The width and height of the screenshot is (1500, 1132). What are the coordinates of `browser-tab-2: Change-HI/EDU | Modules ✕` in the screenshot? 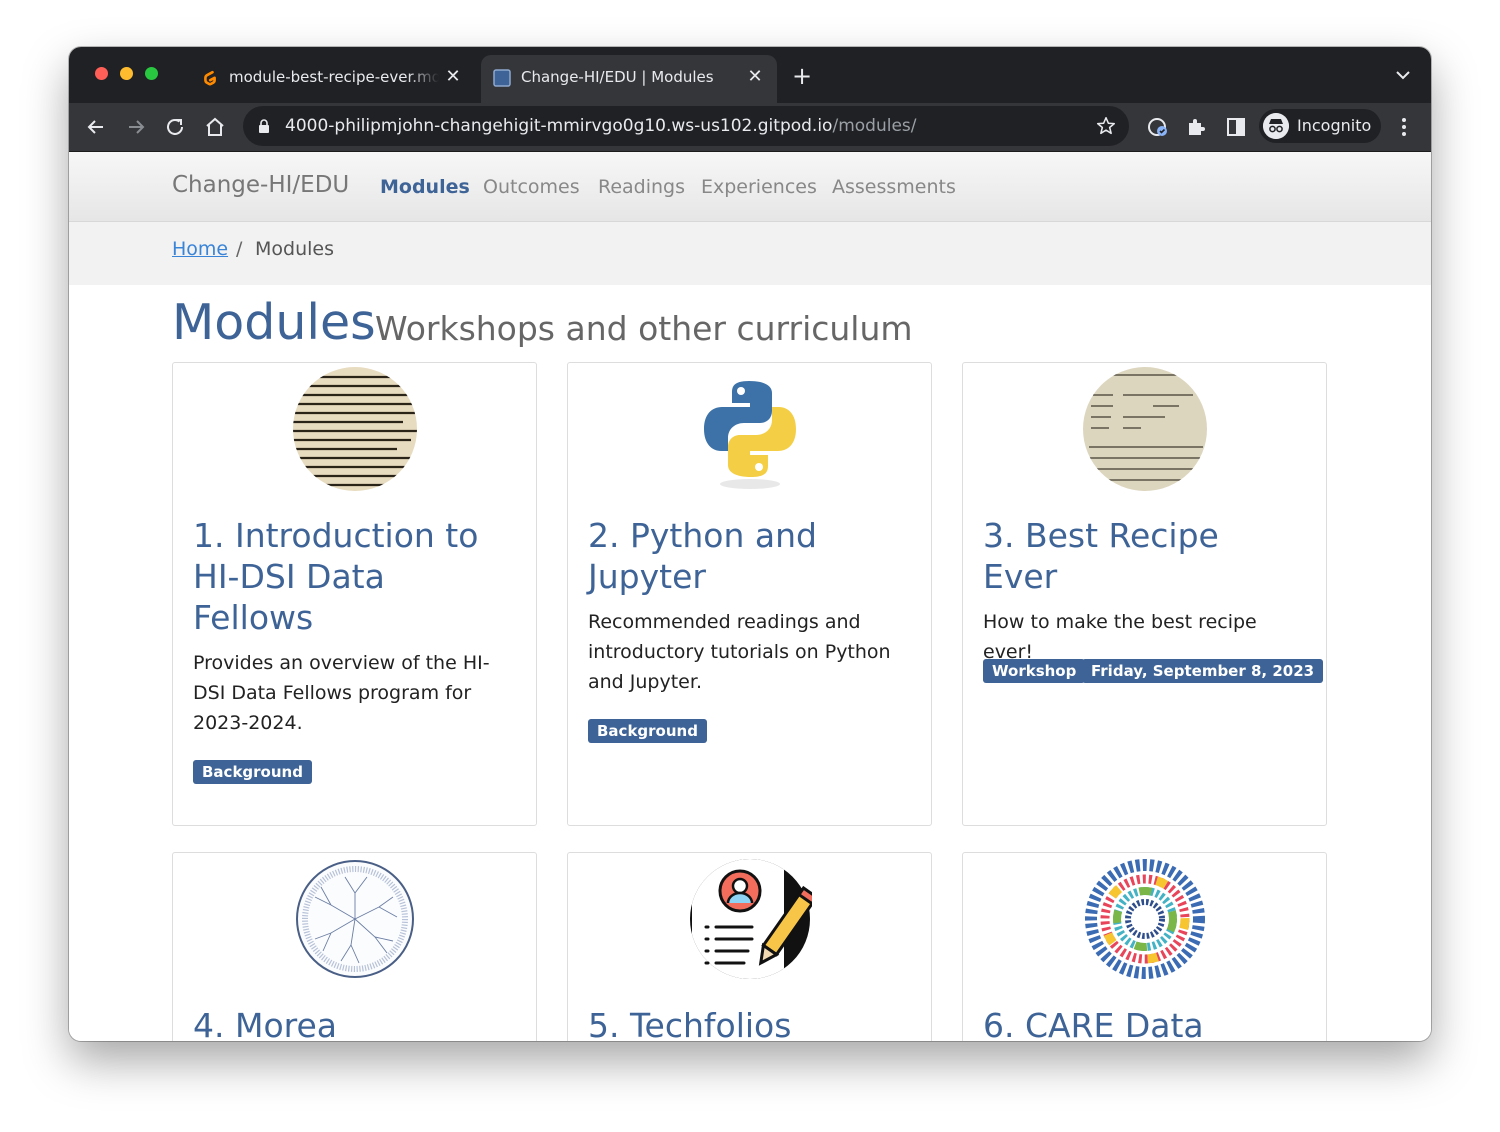 It's located at (629, 79).